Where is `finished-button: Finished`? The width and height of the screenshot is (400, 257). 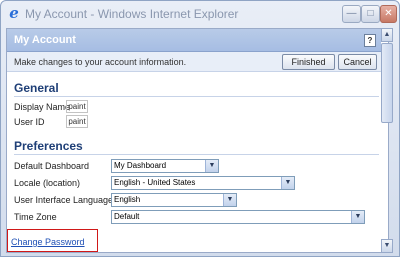
finished-button: Finished is located at coordinates (308, 62).